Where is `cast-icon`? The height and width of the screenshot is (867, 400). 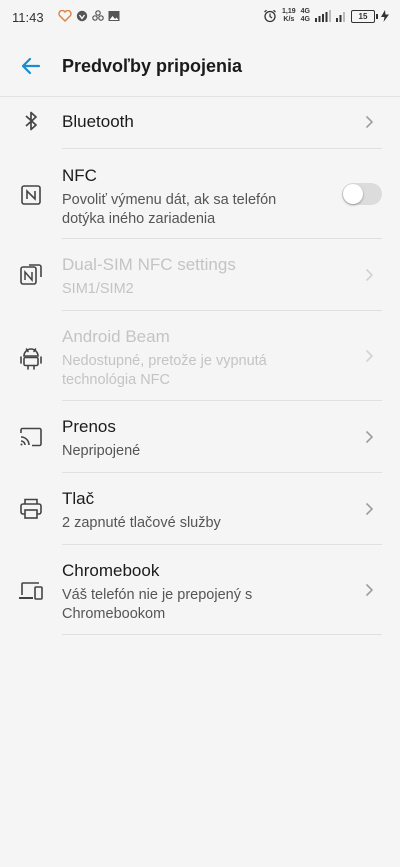 cast-icon is located at coordinates (31, 437).